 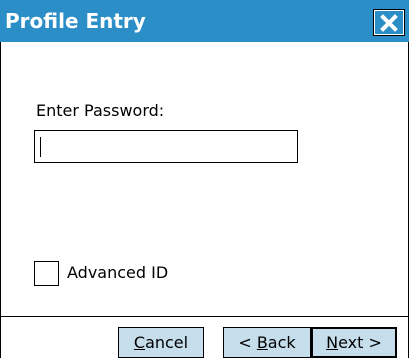 I want to click on password-label: Enter Password:, so click(x=100, y=110).